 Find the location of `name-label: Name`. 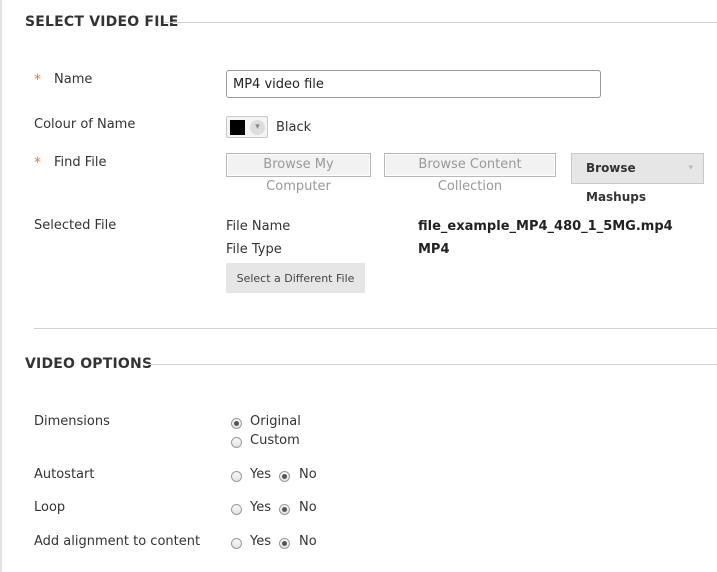

name-label: Name is located at coordinates (73, 79).